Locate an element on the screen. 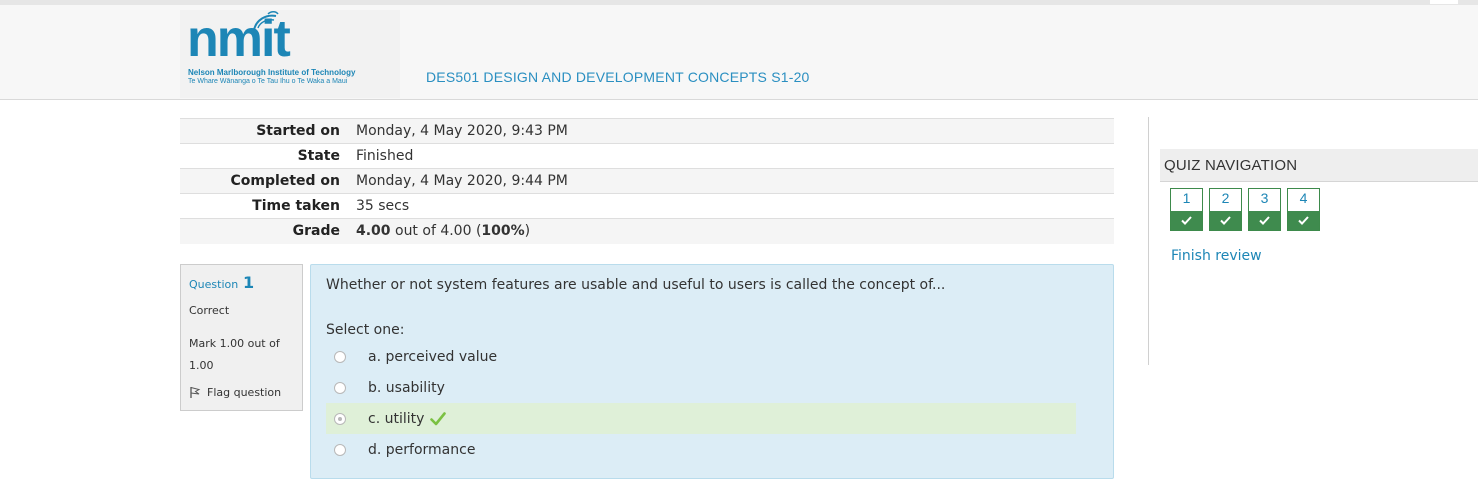 The image size is (1478, 484). quiz-nav-button-4: 4 is located at coordinates (1303, 209).